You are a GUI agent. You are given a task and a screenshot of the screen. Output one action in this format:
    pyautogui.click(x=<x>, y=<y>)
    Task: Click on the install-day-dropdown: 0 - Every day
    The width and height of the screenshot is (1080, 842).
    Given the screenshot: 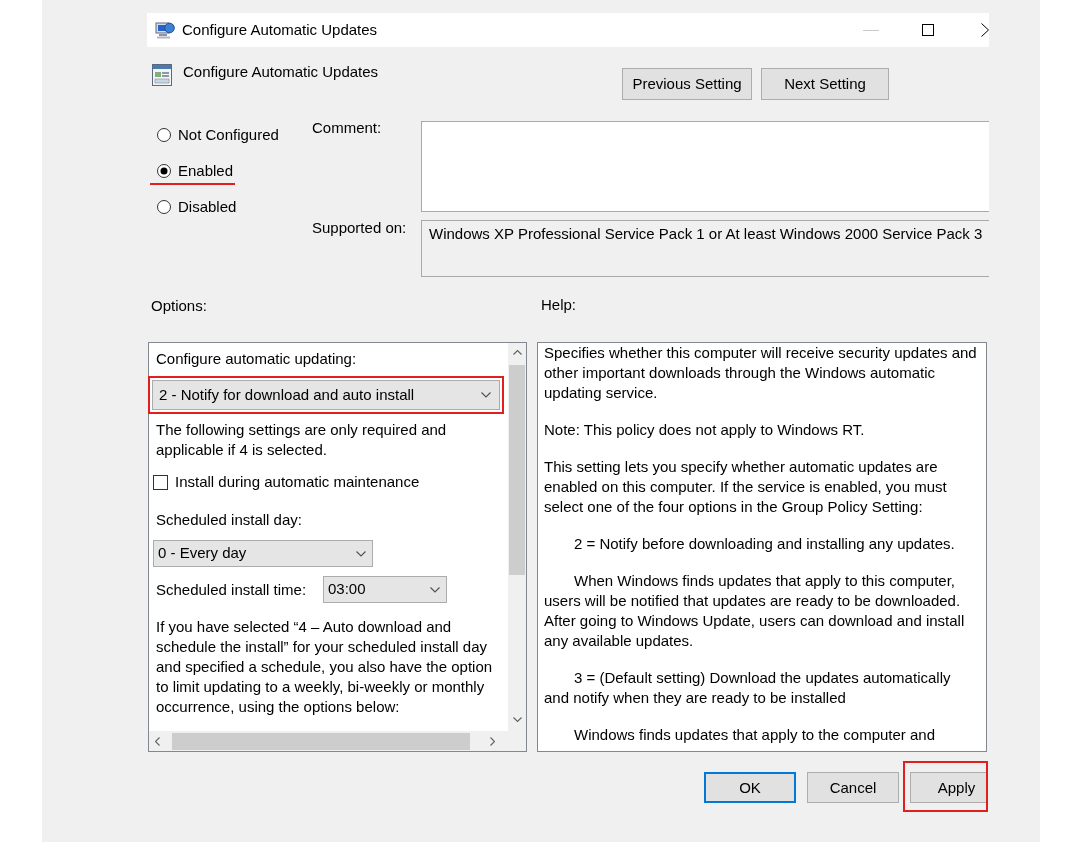 What is the action you would take?
    pyautogui.click(x=263, y=553)
    